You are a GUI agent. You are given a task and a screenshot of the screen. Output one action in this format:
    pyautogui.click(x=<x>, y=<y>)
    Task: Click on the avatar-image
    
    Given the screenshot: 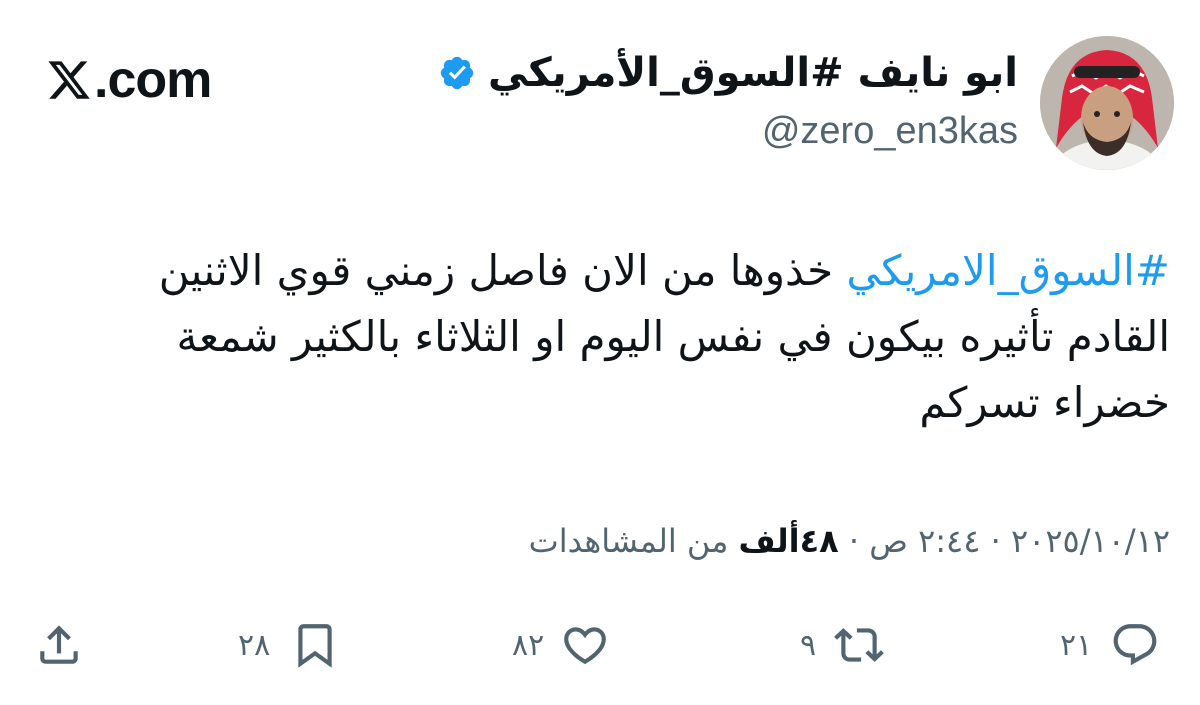 What is the action you would take?
    pyautogui.click(x=1107, y=103)
    